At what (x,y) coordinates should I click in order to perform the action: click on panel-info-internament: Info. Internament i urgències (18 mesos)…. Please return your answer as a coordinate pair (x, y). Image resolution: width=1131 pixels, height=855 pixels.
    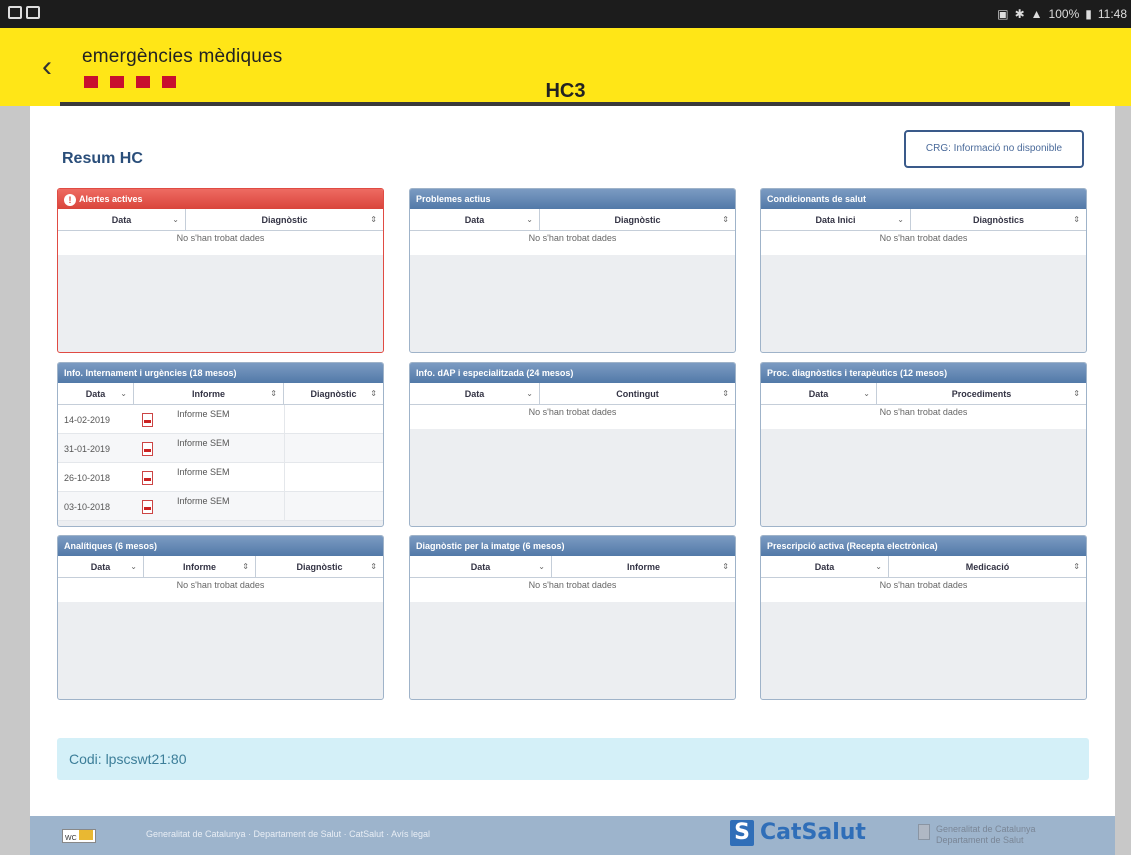
    Looking at the image, I should click on (220, 444).